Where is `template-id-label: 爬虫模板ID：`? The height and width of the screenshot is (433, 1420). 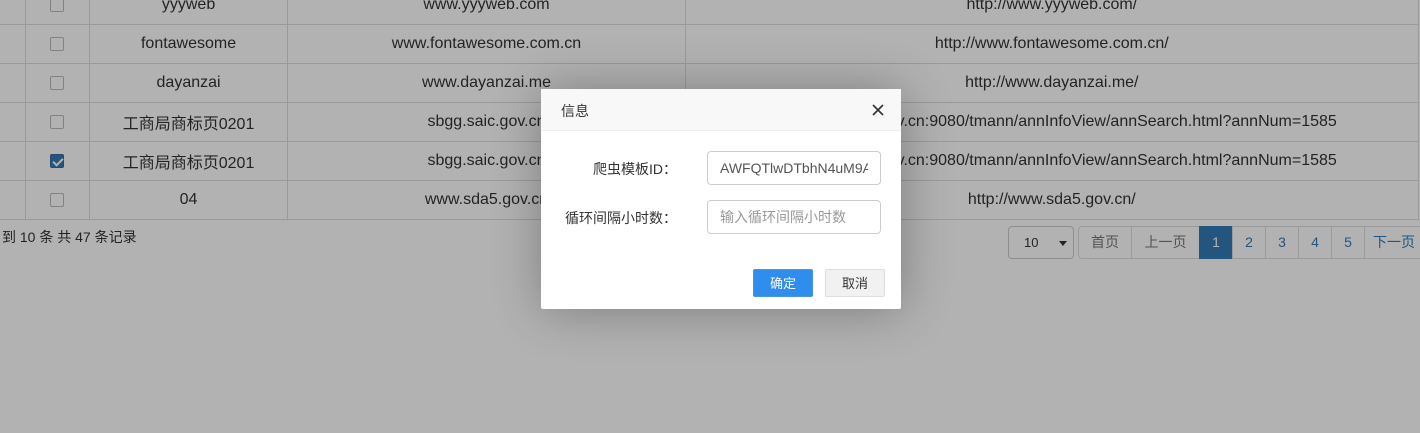 template-id-label: 爬虫模板ID： is located at coordinates (635, 169).